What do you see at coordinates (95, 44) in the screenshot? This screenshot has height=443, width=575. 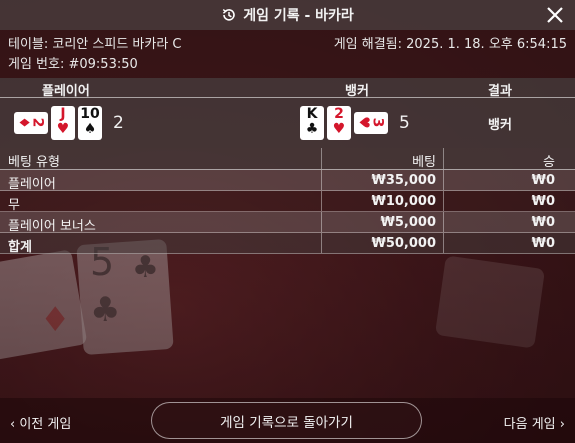 I see `table-name: 테이블: 코리안 스피드 바카라 C` at bounding box center [95, 44].